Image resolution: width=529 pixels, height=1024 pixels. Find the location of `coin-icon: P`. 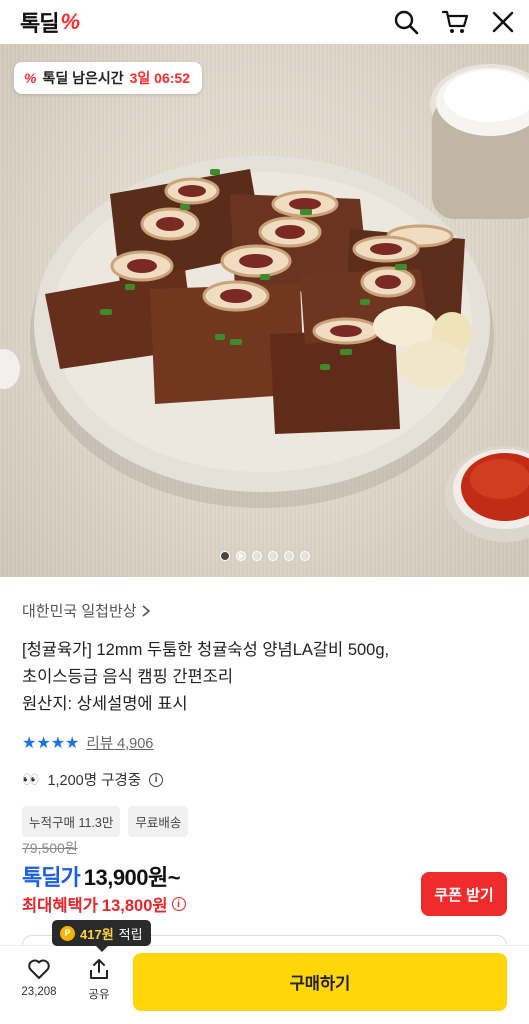

coin-icon: P is located at coordinates (67, 933).